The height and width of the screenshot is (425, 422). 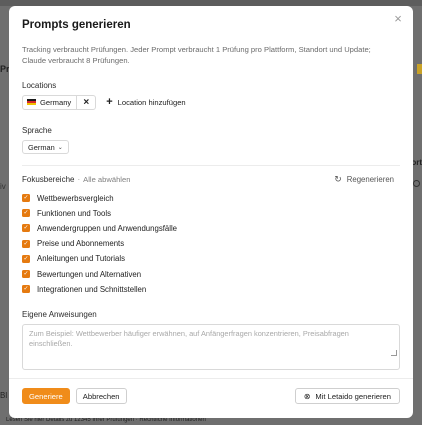 What do you see at coordinates (81, 244) in the screenshot?
I see `focus-item-label: Preise und Abonnements` at bounding box center [81, 244].